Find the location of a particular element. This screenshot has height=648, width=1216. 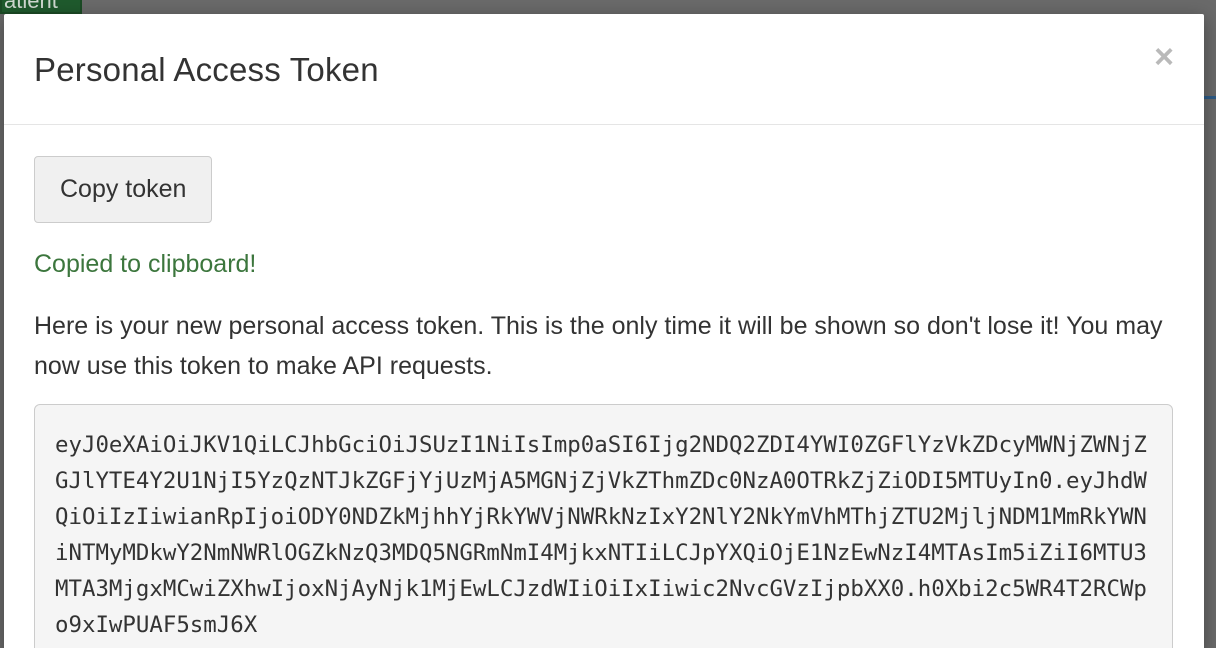

background-tab-label: atient is located at coordinates (31, 6).